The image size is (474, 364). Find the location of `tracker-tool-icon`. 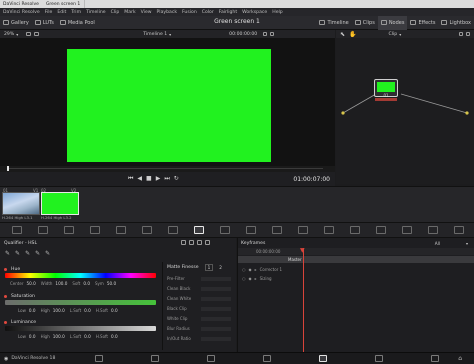

tracker-tool-icon is located at coordinates (251, 230).